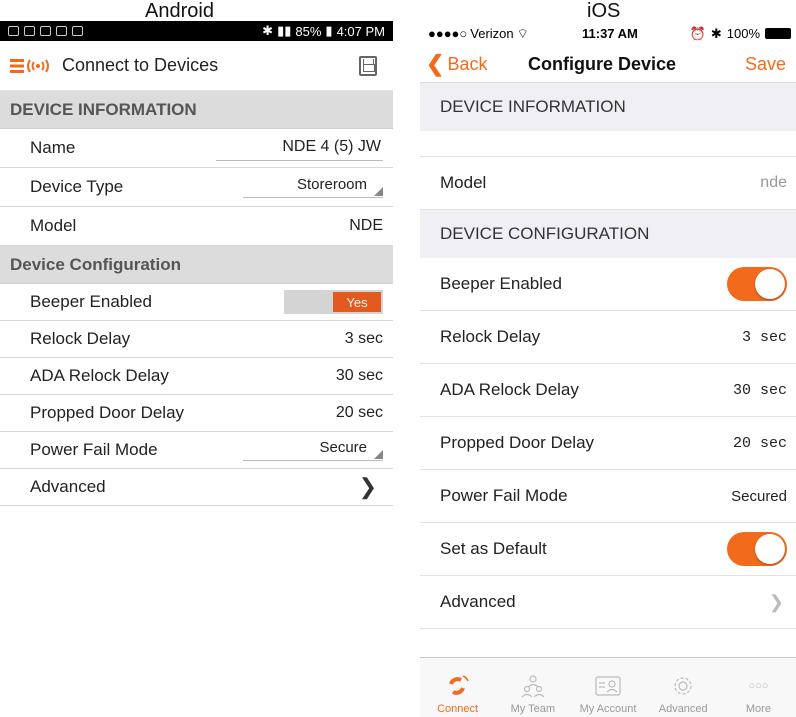 The image size is (796, 717). Describe the element at coordinates (778, 33) in the screenshot. I see `battery-icon` at that location.